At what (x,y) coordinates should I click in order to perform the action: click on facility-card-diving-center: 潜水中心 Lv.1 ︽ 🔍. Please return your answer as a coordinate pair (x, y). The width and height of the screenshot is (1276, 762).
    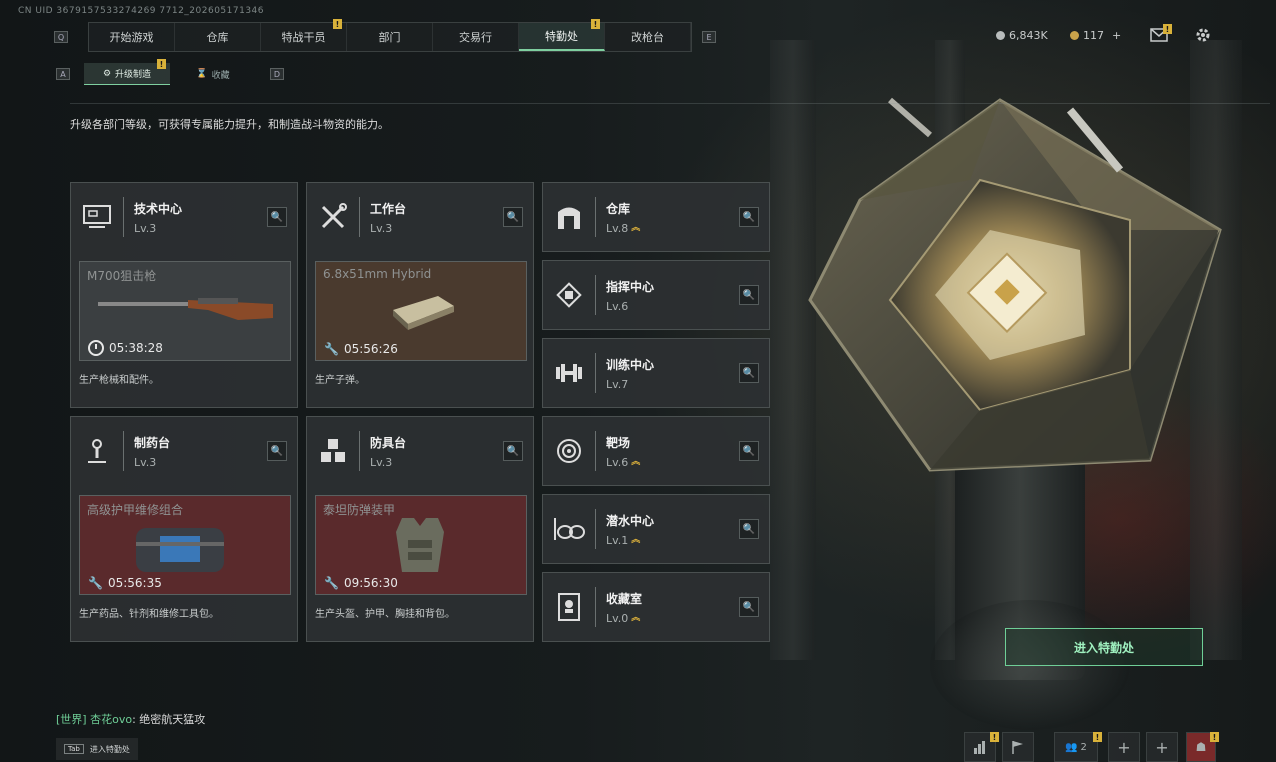
    Looking at the image, I should click on (656, 529).